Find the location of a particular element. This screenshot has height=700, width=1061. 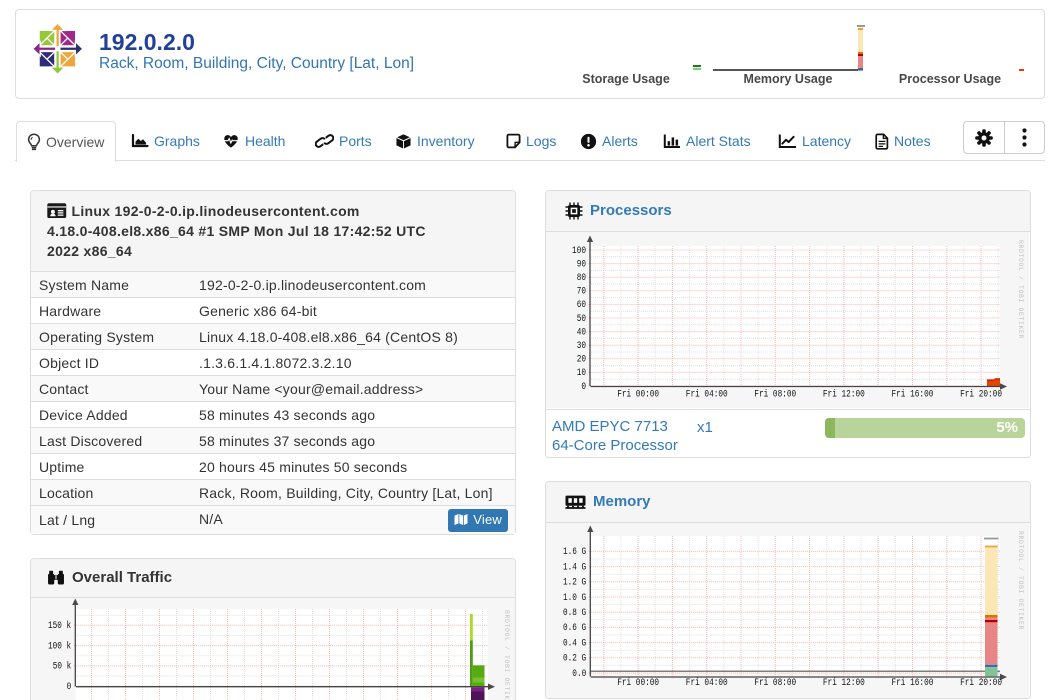

svg-text: 0.2 G is located at coordinates (574, 658).